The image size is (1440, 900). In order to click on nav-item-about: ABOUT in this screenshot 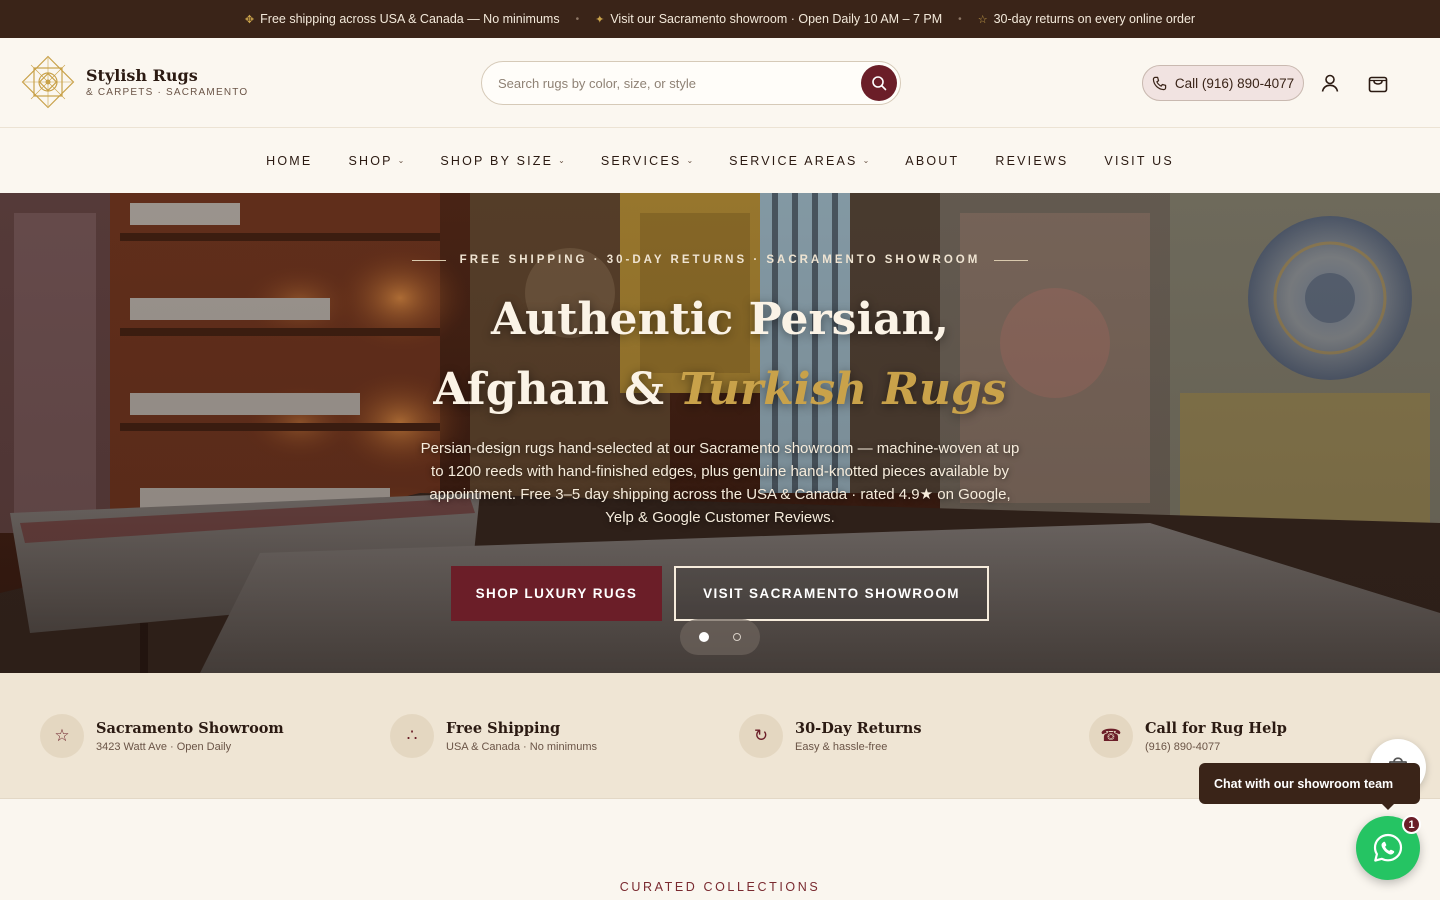, I will do `click(932, 161)`.